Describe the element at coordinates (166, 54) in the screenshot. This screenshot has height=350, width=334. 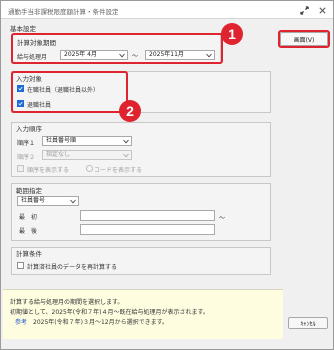
I see `period-to-value: 2025年11月` at that location.